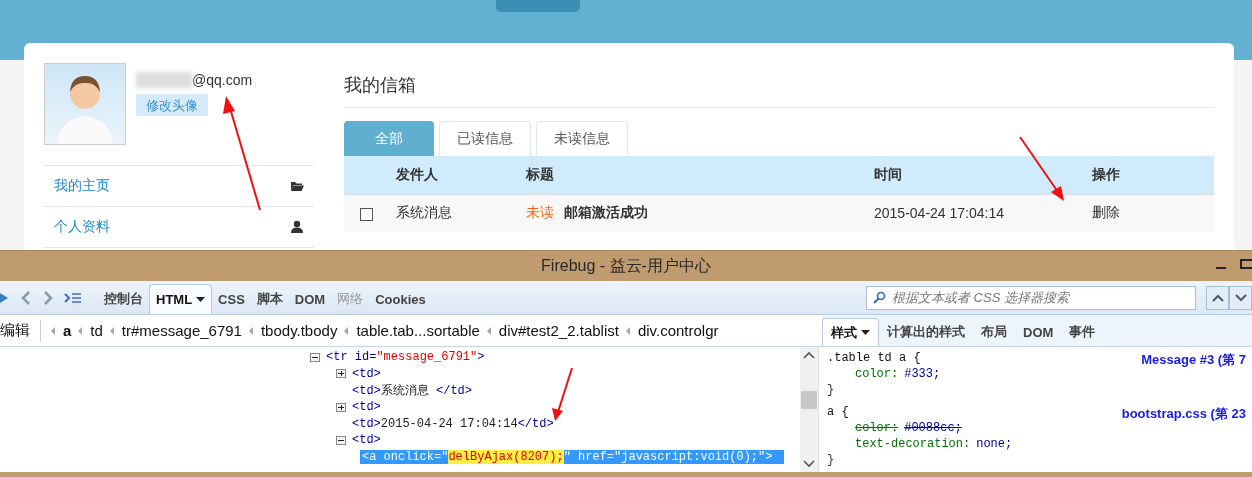 Image resolution: width=1252 pixels, height=477 pixels. Describe the element at coordinates (540, 173) in the screenshot. I see `column-header: 标题` at that location.